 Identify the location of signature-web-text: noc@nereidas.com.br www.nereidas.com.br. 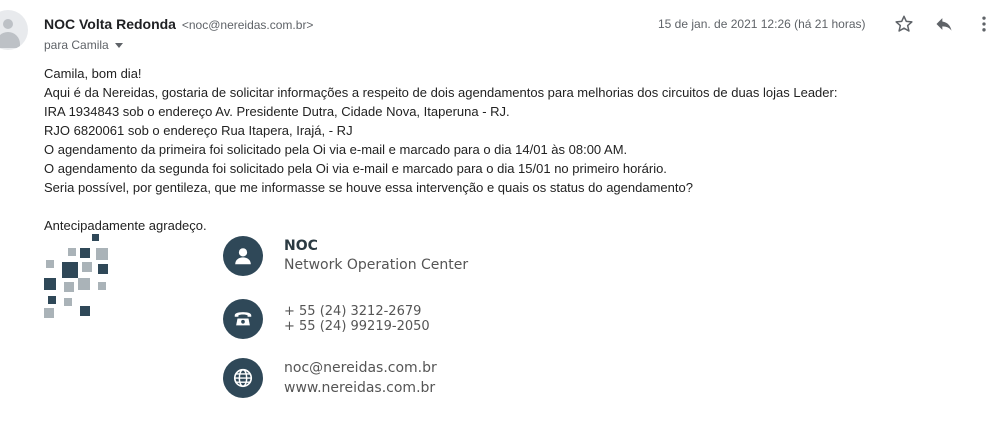
(360, 378).